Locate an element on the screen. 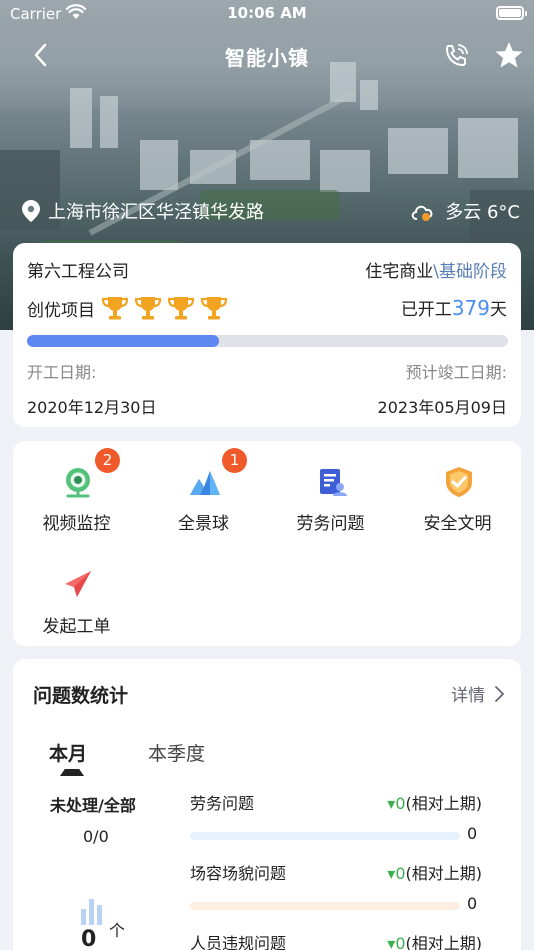  camera-icon is located at coordinates (78, 483).